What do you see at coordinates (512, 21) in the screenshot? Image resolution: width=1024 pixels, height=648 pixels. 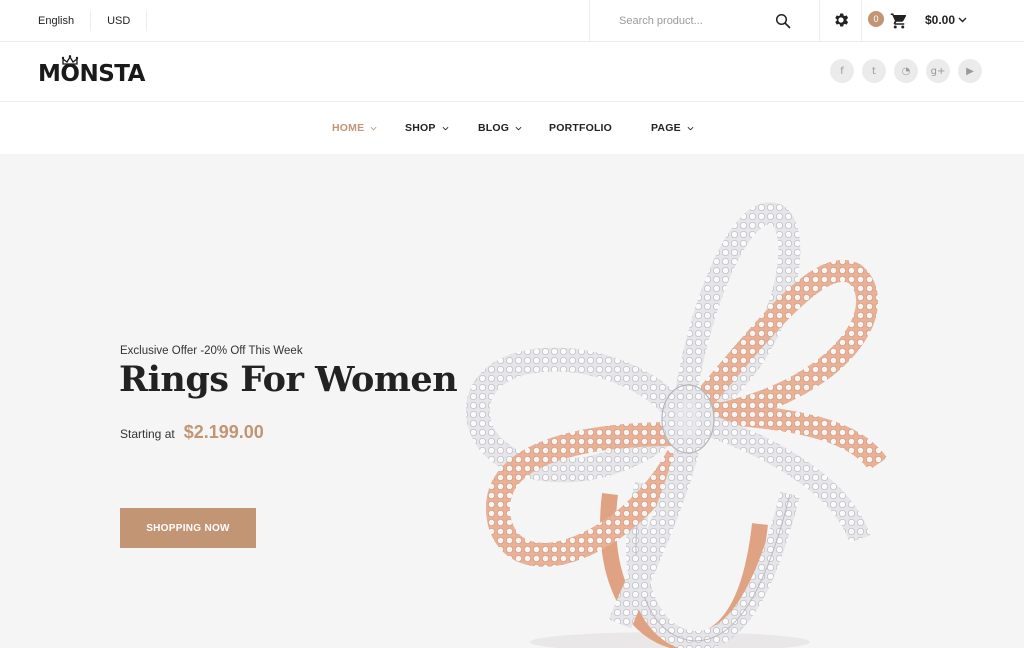 I see `top-bar: English USD 0 $0.00` at bounding box center [512, 21].